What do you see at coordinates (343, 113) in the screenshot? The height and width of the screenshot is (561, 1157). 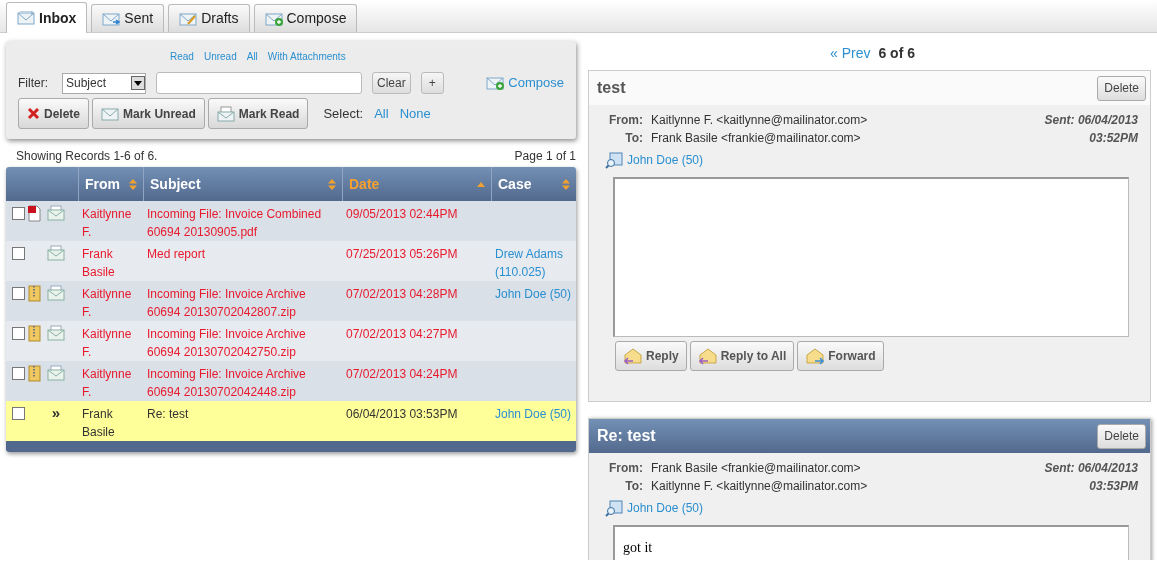 I see `select-label: Select:` at bounding box center [343, 113].